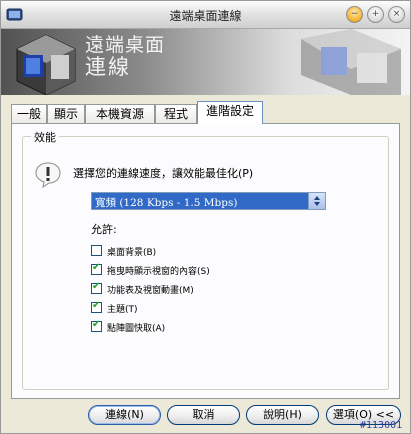  What do you see at coordinates (96, 287) in the screenshot?
I see `menu-animation-checkbox` at bounding box center [96, 287].